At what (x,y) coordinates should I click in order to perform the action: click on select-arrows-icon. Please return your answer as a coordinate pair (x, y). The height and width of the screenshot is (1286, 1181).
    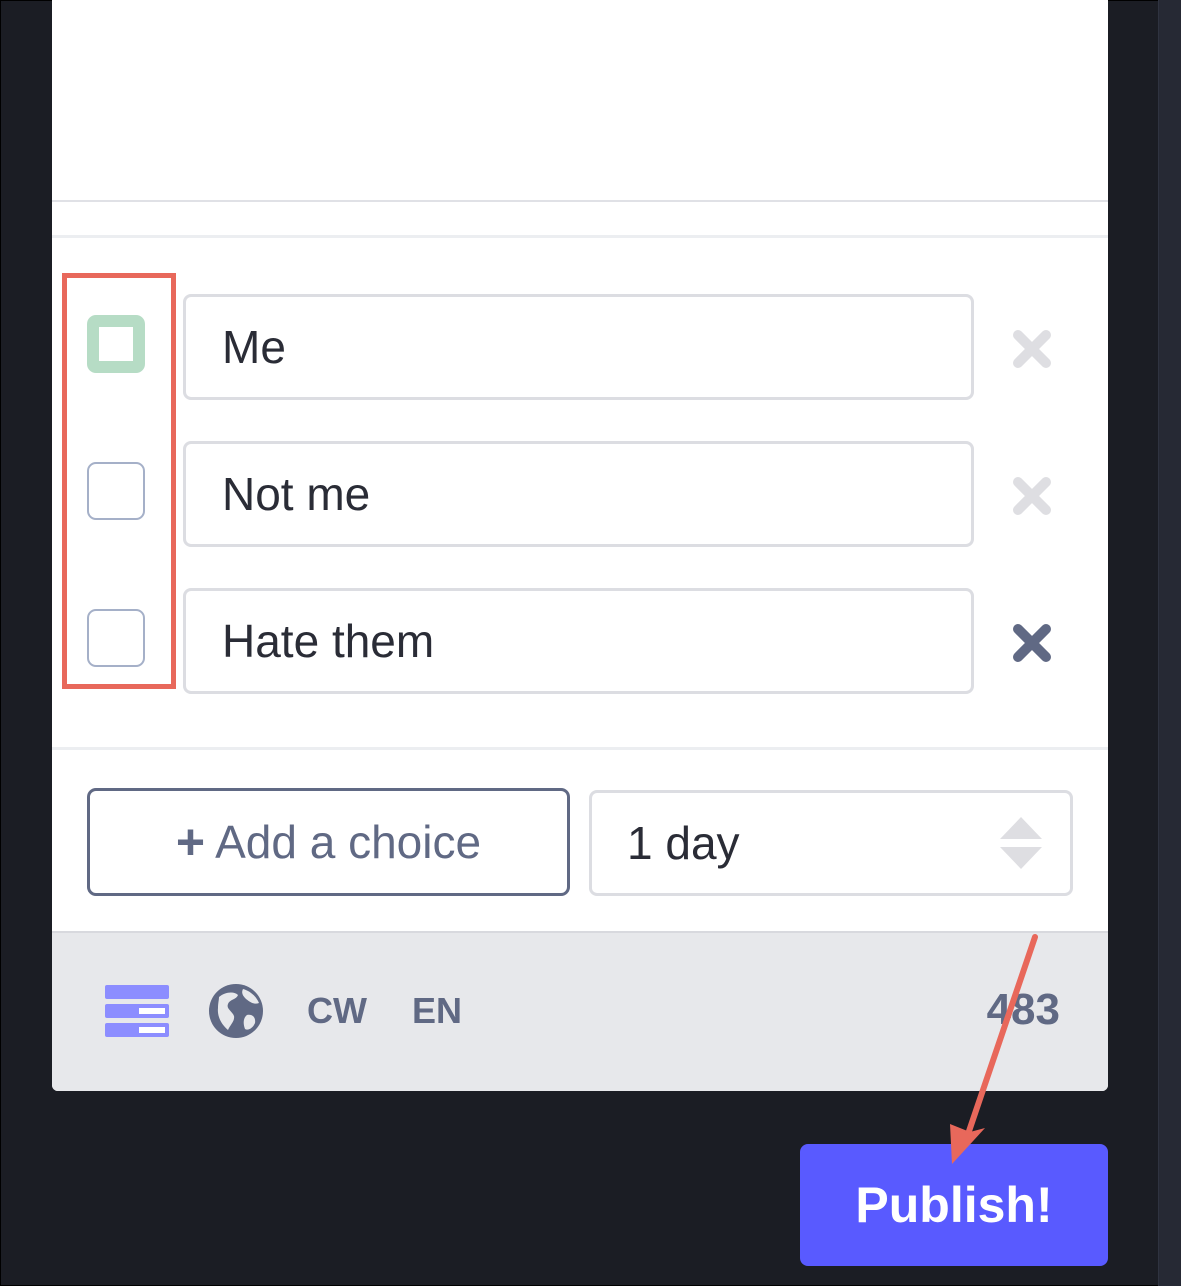
    Looking at the image, I should click on (1021, 843).